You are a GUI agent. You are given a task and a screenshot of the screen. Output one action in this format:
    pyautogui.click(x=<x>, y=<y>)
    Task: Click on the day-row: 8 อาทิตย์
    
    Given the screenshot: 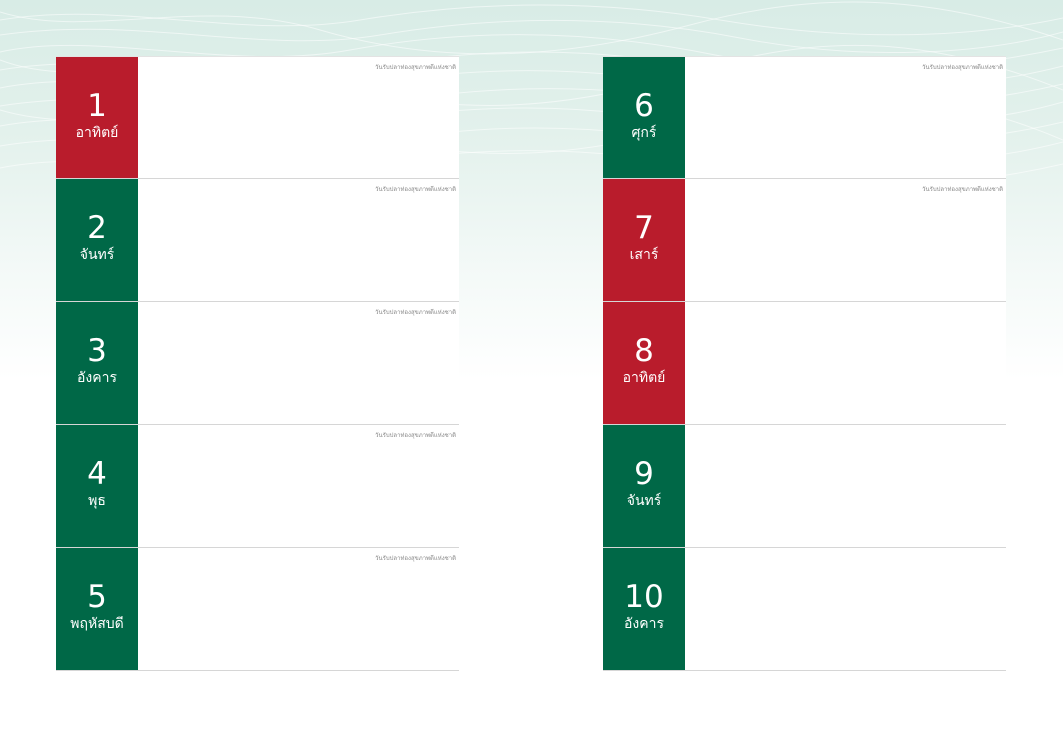 What is the action you would take?
    pyautogui.click(x=804, y=363)
    